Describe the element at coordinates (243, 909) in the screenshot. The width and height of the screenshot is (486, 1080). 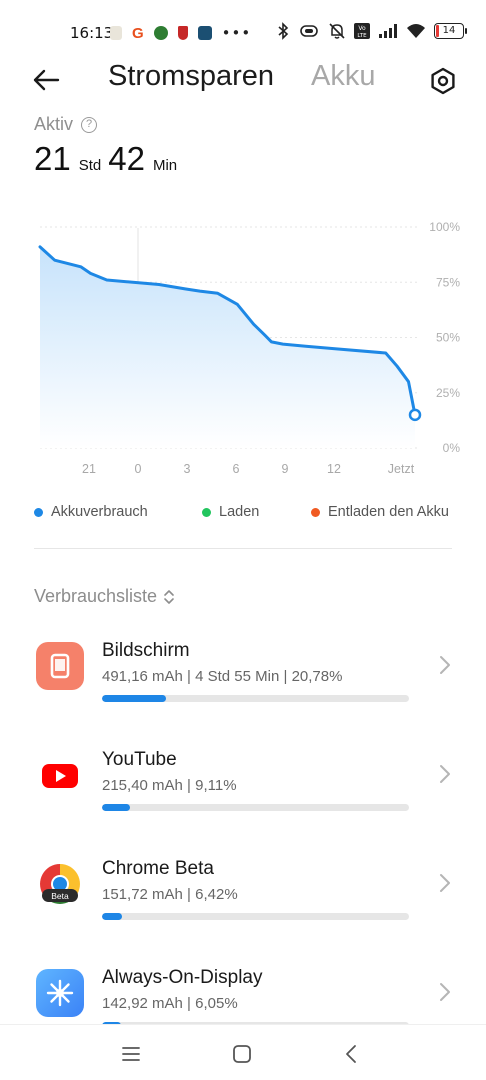
I see `list-item-chrome-beta: Beta Chrome Beta 151,72 mAh | 6,42%` at that location.